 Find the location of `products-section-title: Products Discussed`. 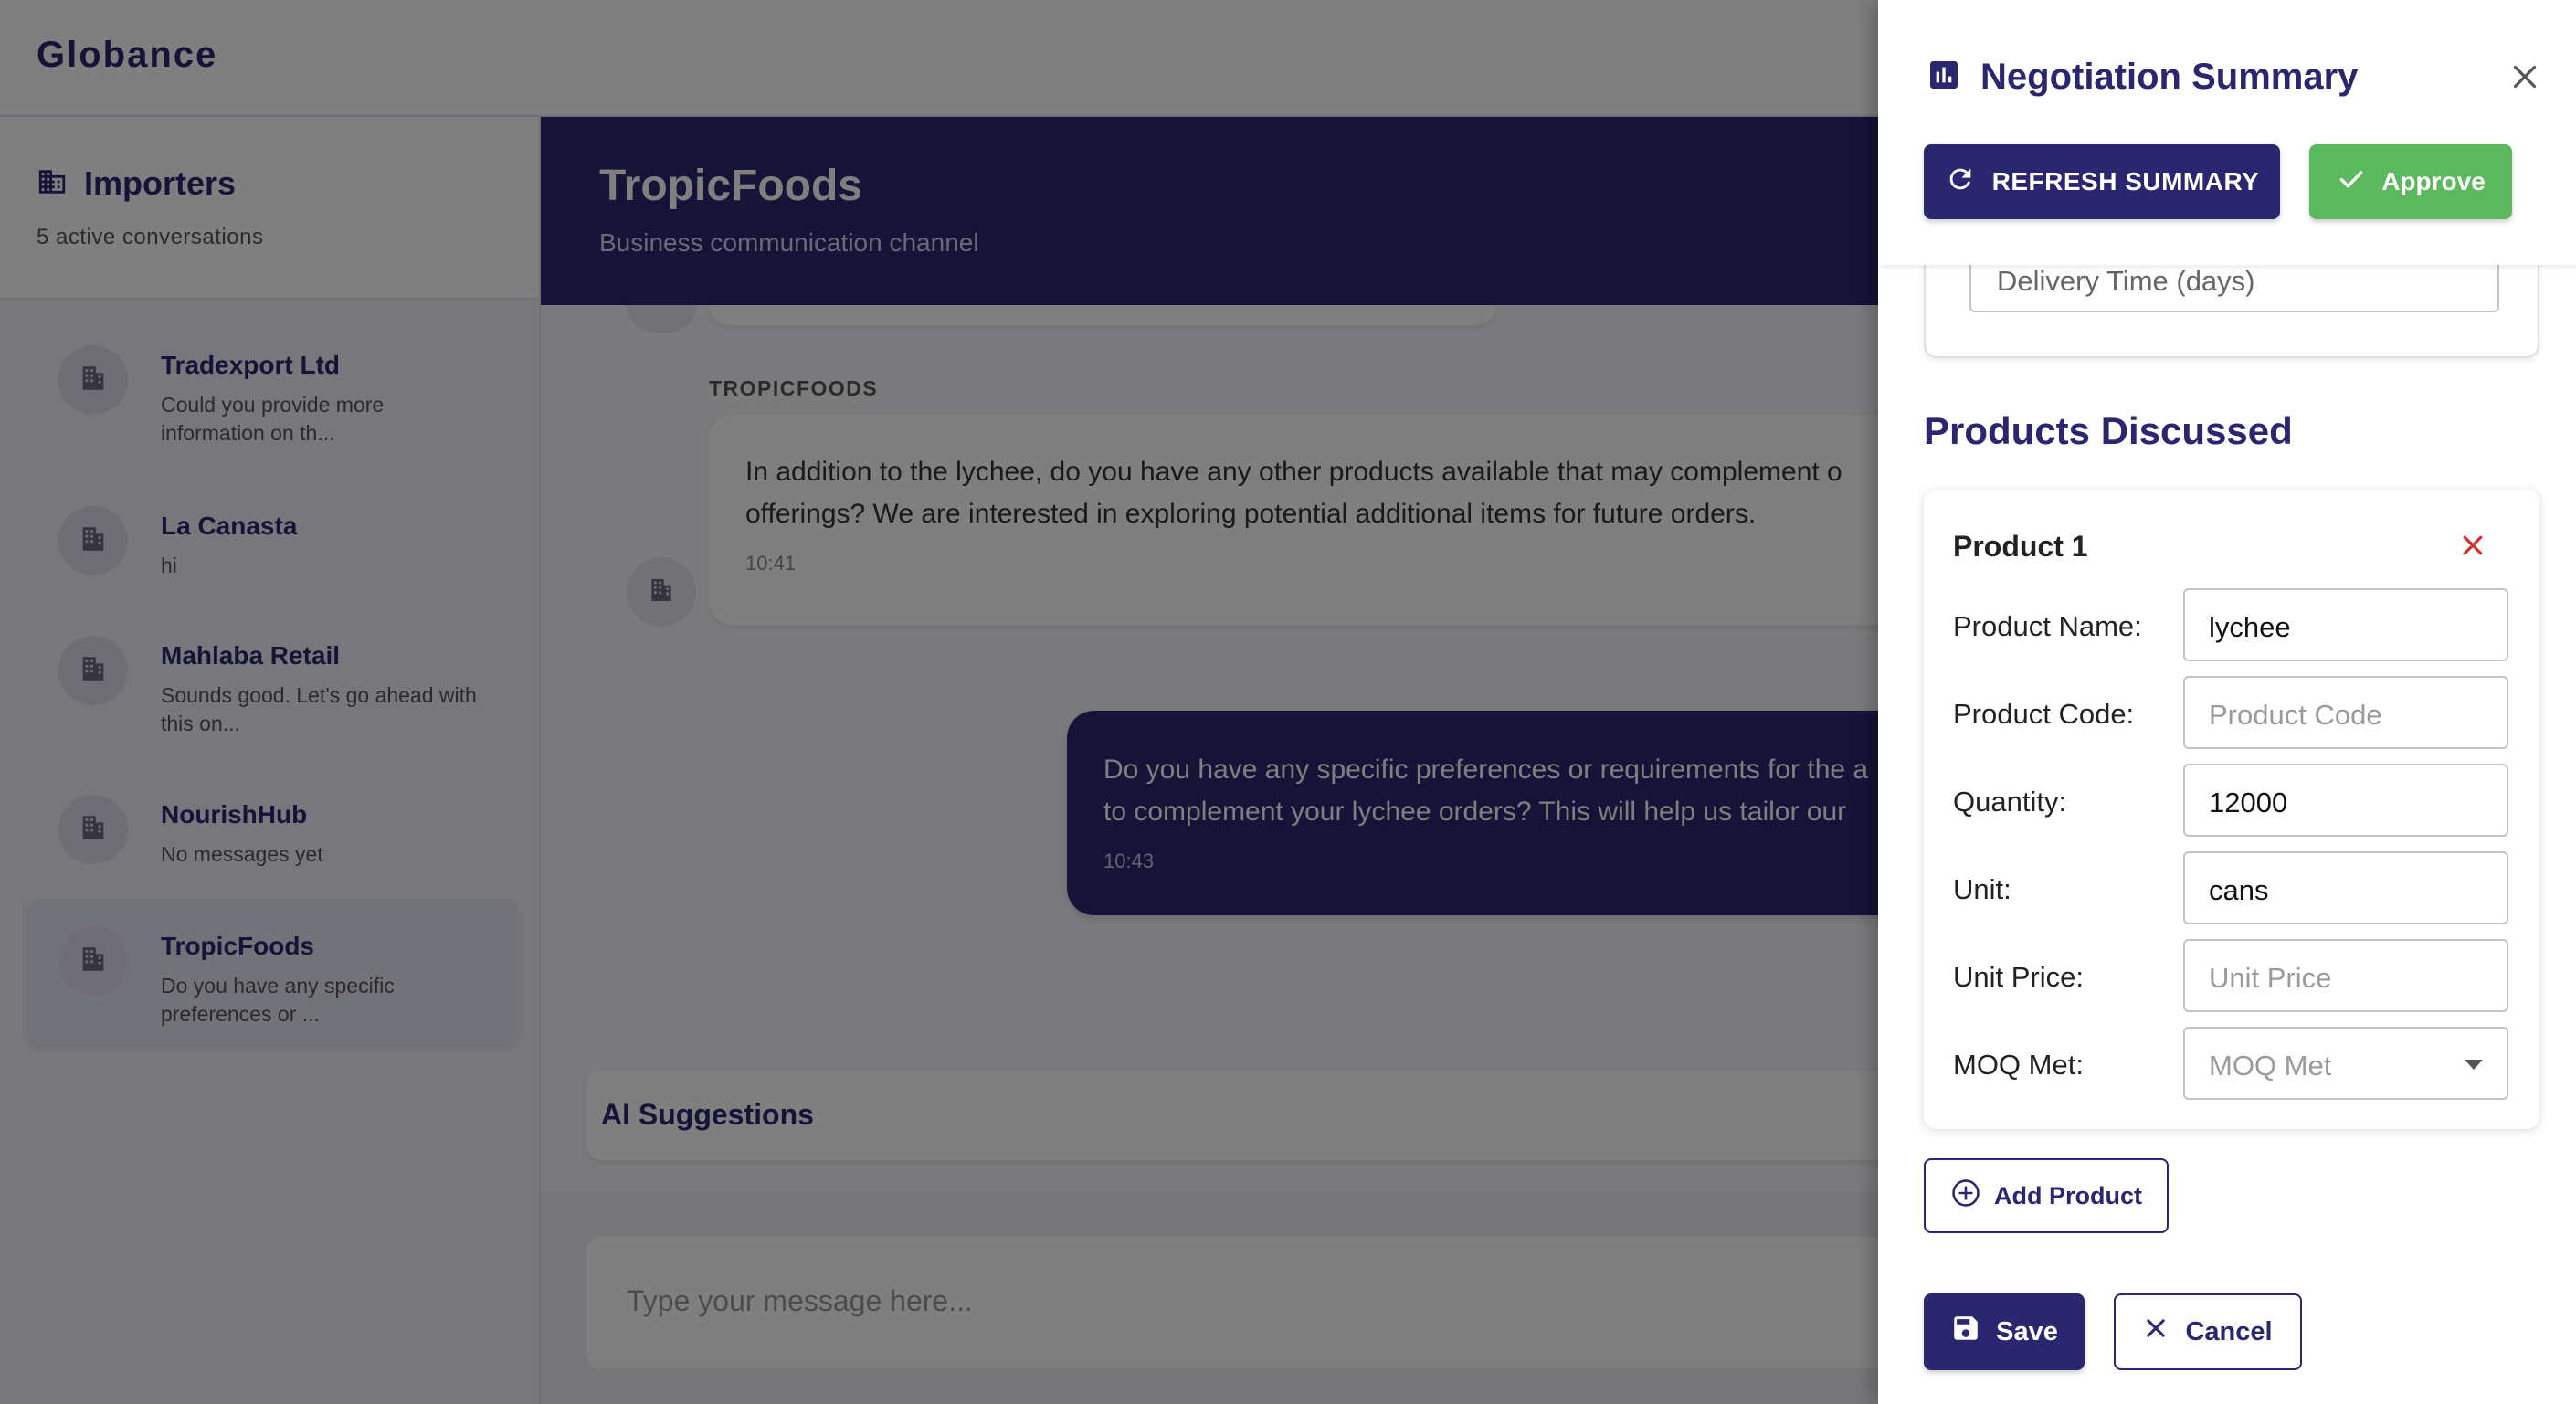

products-section-title: Products Discussed is located at coordinates (2108, 430).